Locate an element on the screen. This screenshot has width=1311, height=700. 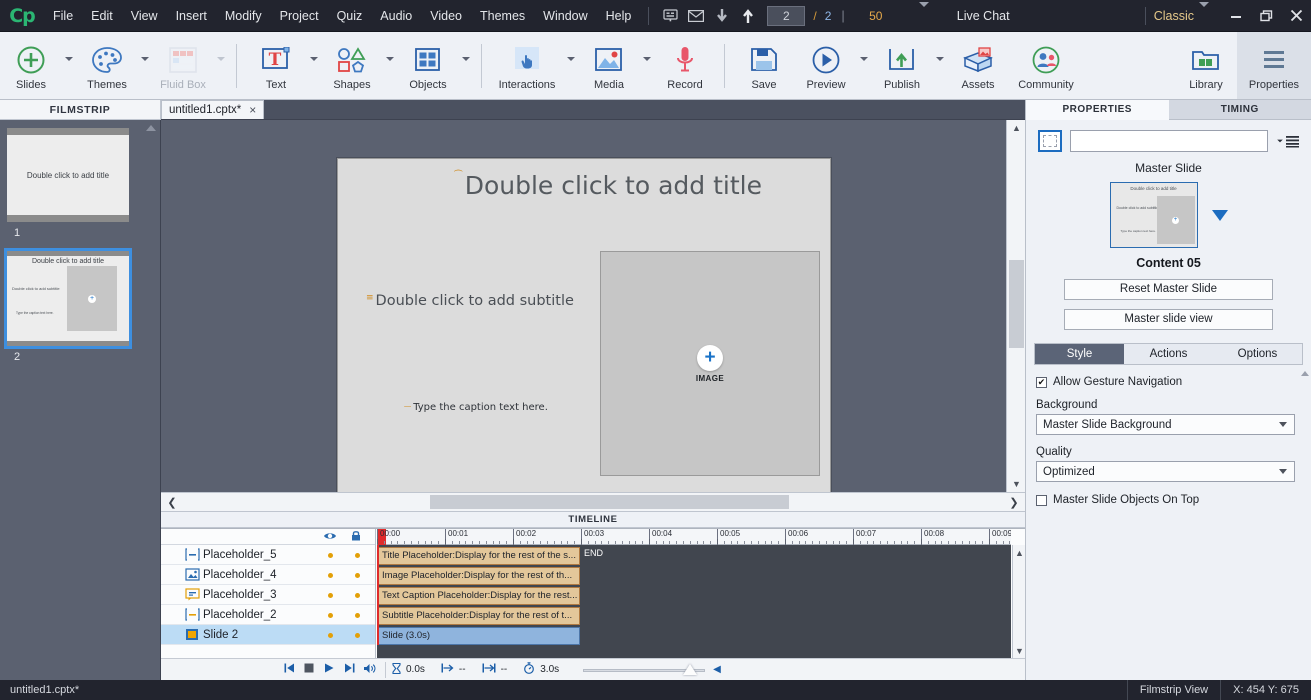
interactions-button: Interactions is located at coordinates (527, 65).